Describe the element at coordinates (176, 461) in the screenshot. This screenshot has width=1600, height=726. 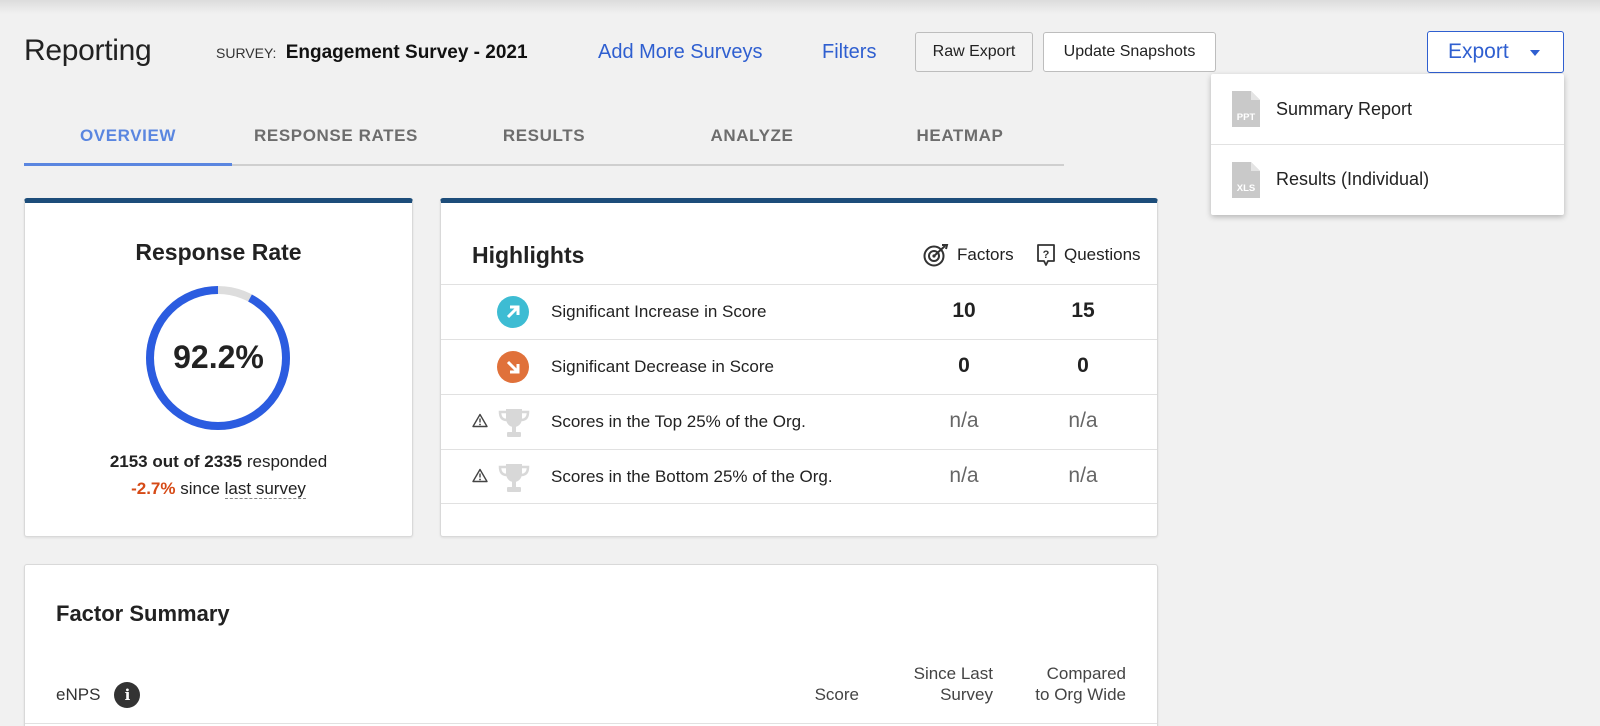
I see `responded-strong: 2153 out of 2335` at that location.